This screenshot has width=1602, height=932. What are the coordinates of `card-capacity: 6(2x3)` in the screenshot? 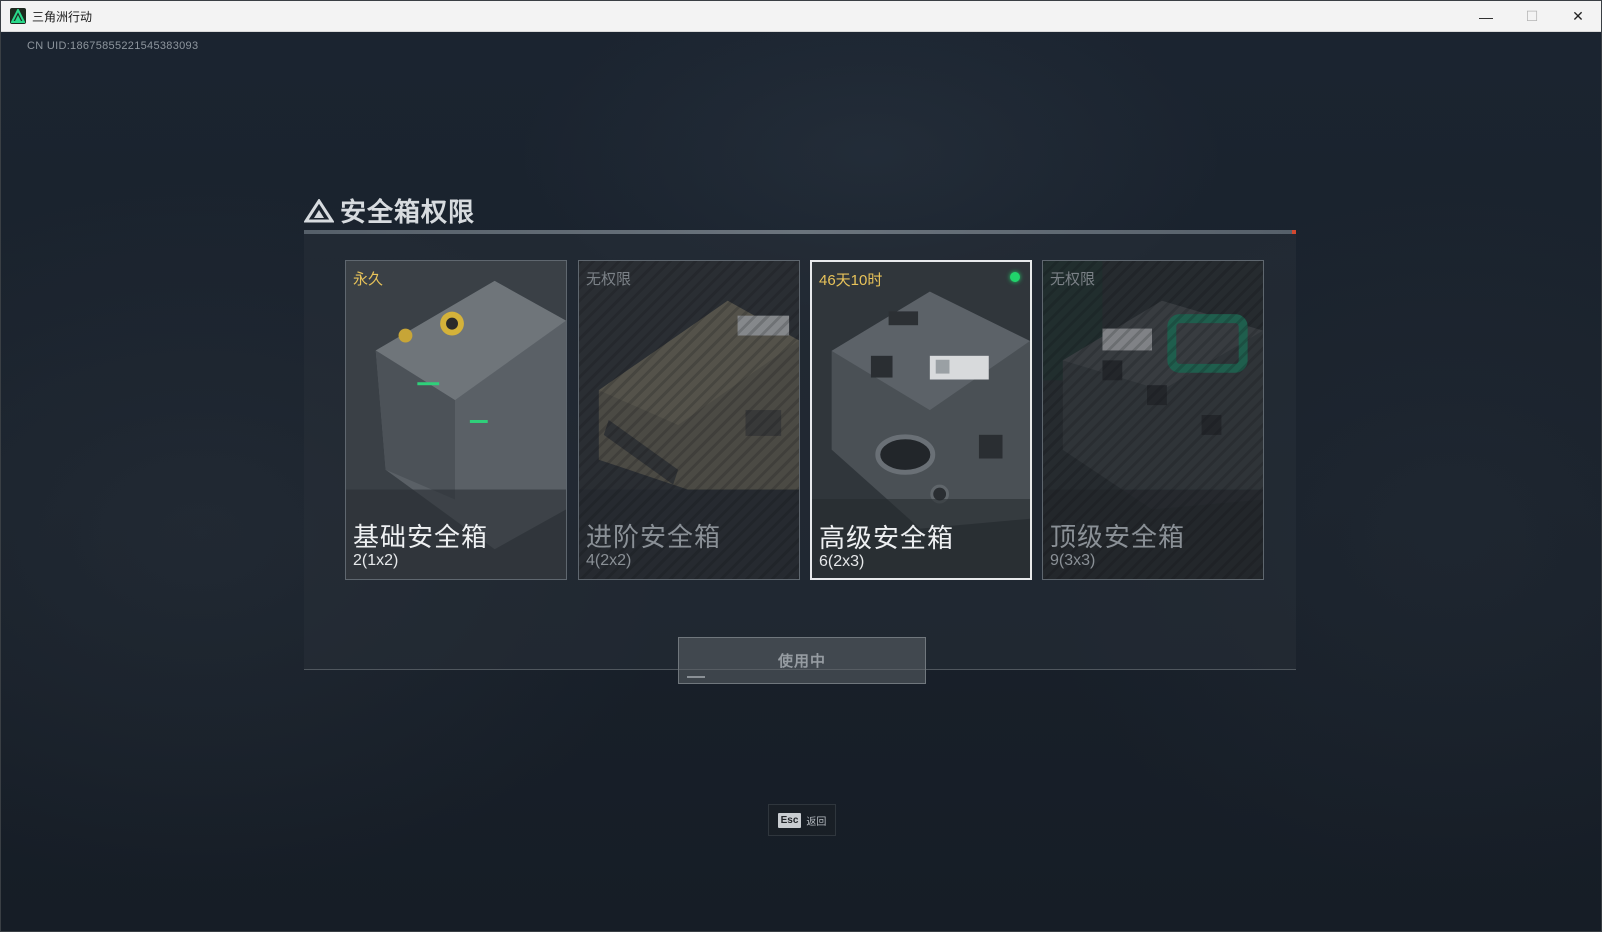 It's located at (842, 561).